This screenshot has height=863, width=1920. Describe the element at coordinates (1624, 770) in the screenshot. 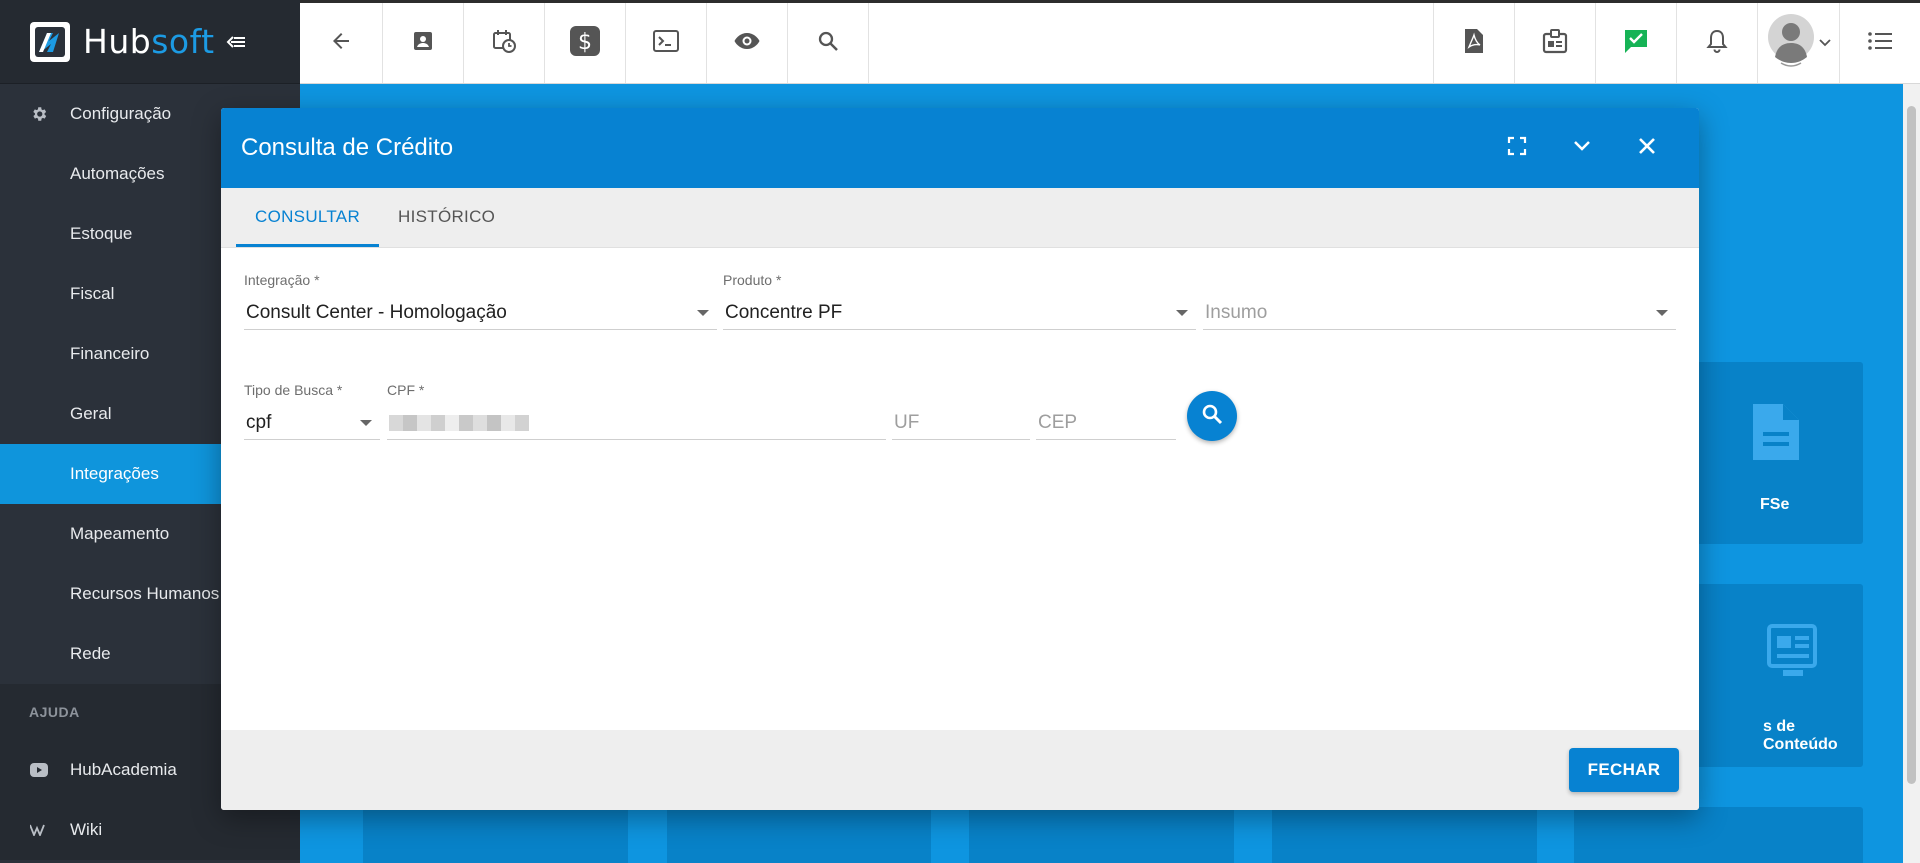

I see `fechar-button: FECHAR` at that location.